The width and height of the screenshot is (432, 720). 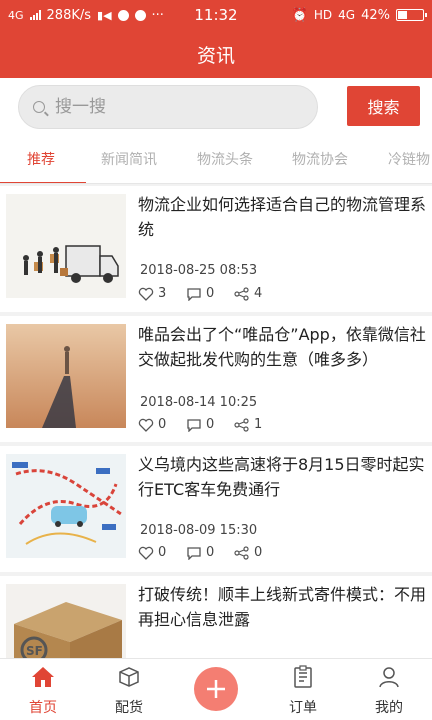 What do you see at coordinates (411, 15) in the screenshot?
I see `battery-icon` at bounding box center [411, 15].